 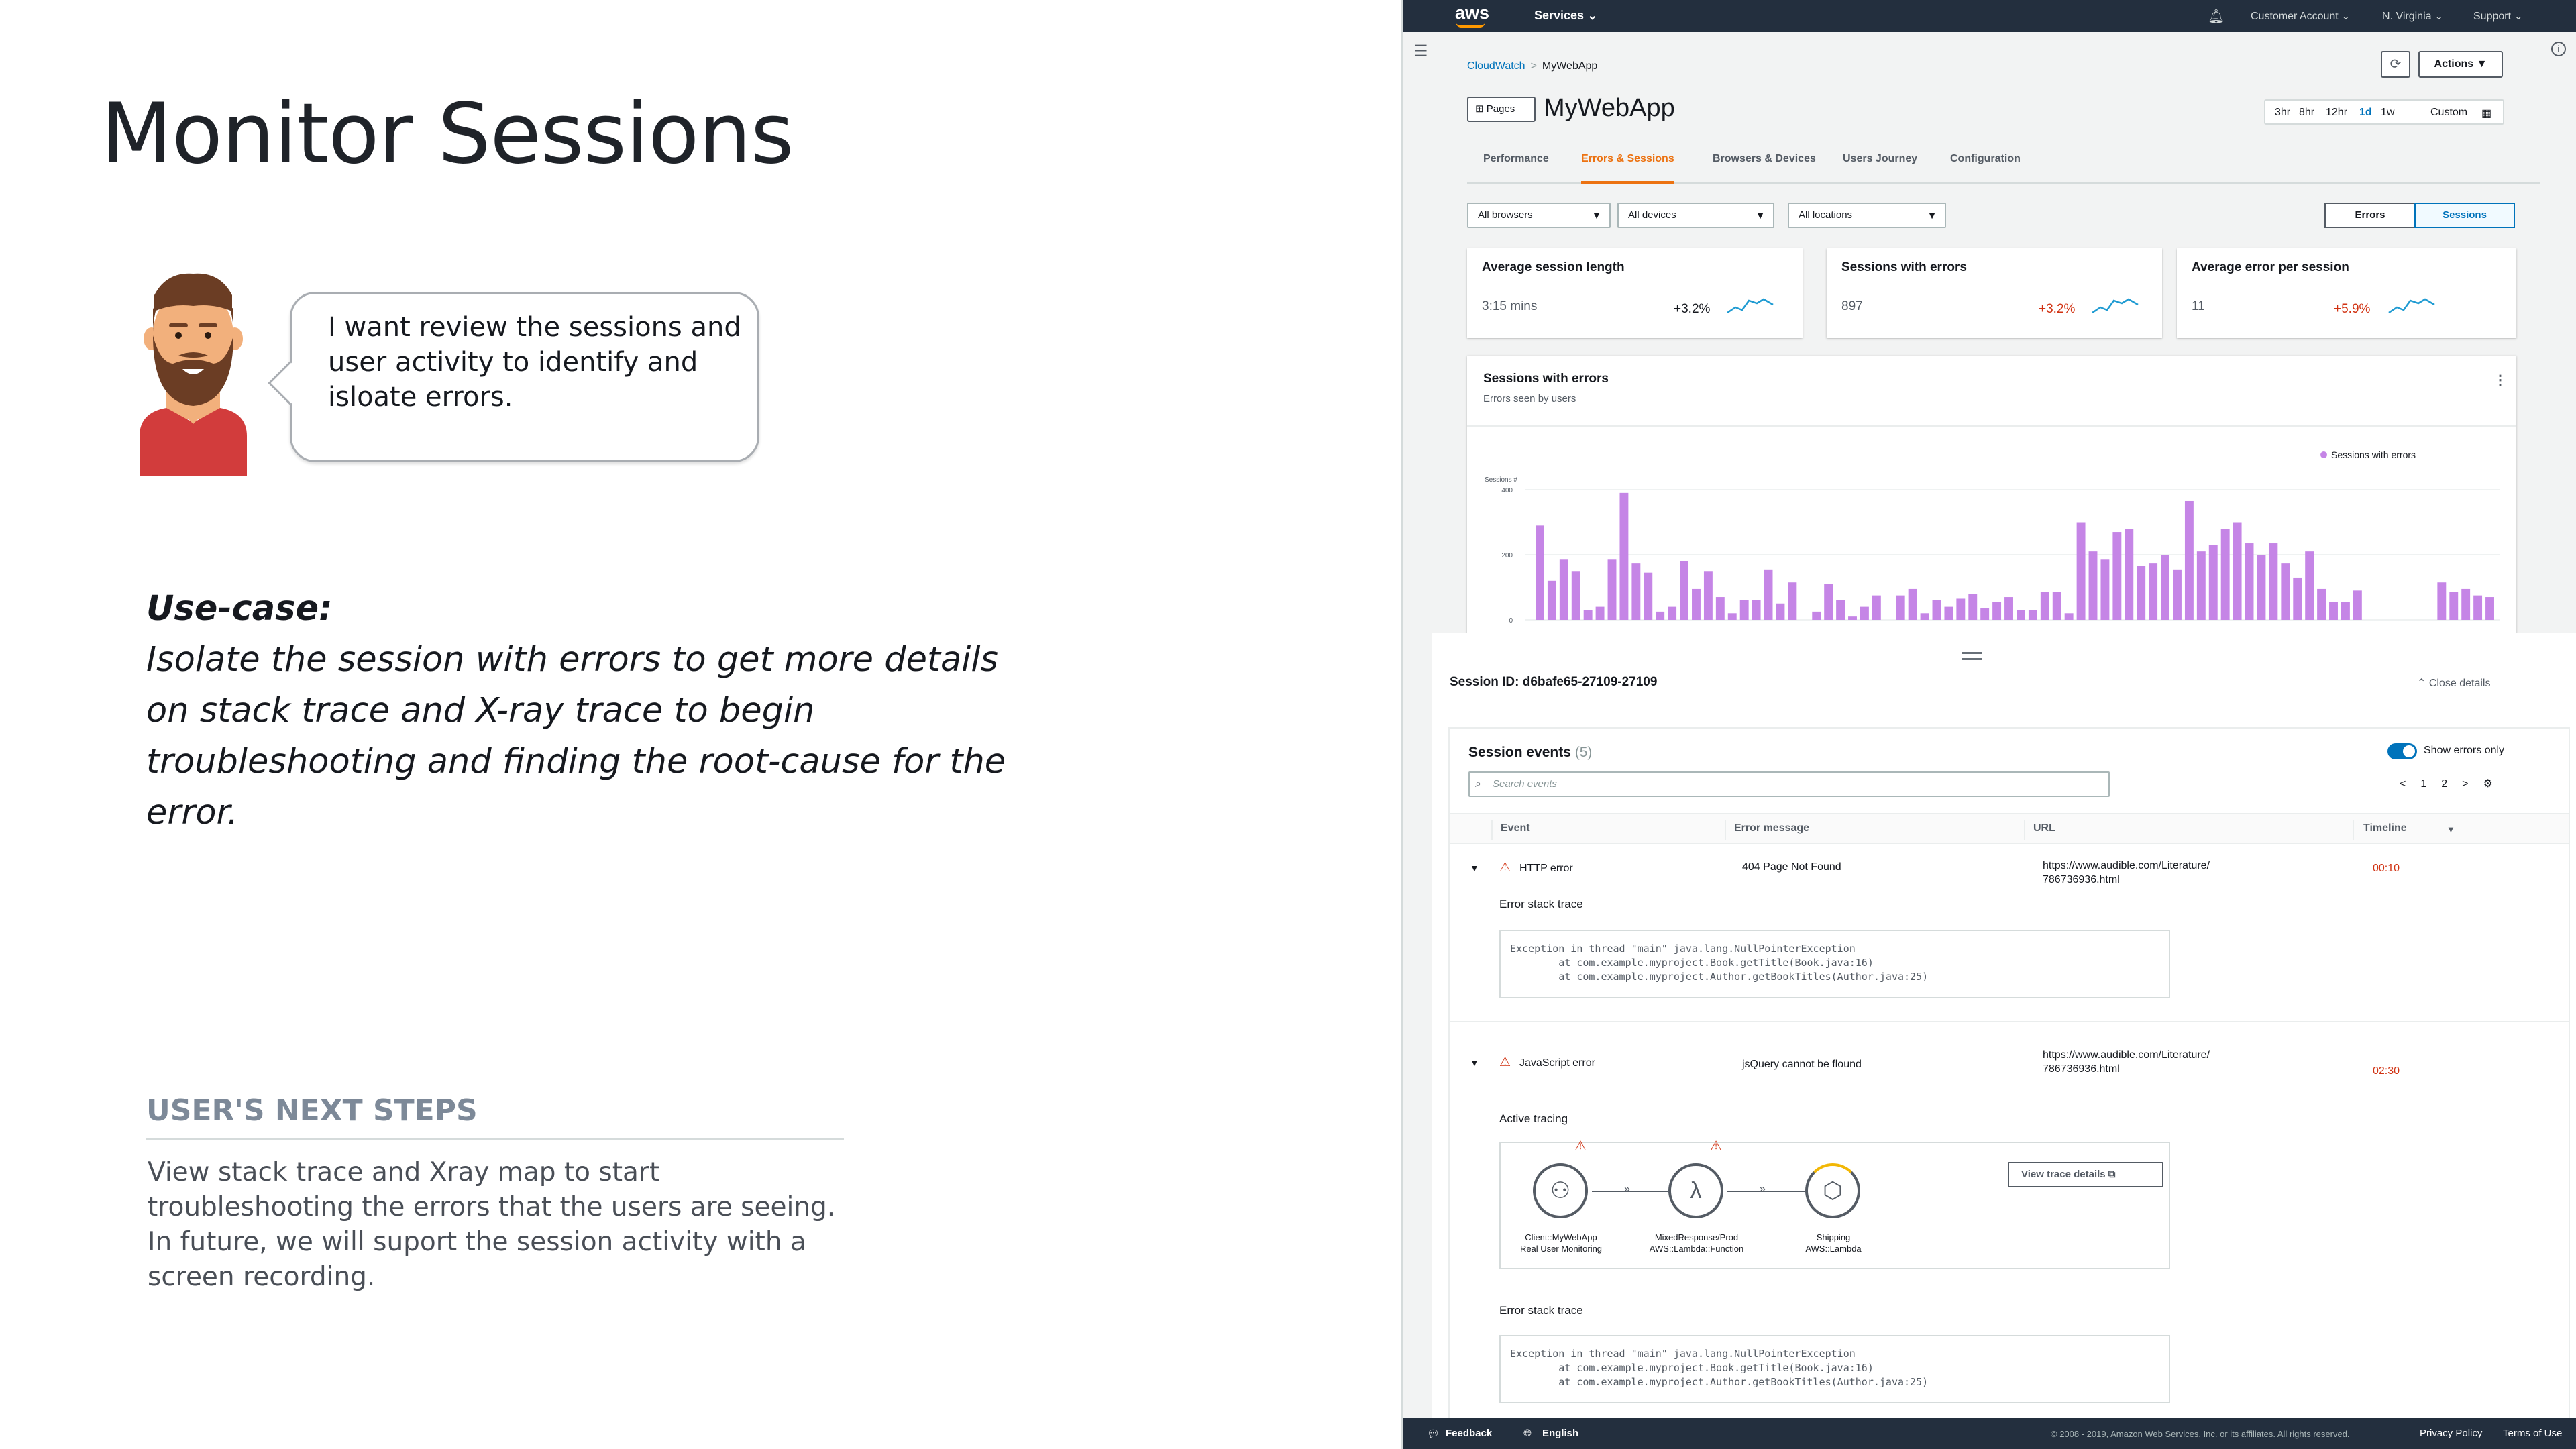 What do you see at coordinates (1560, 1190) in the screenshot?
I see `user-monitoring-icon: ⚇` at bounding box center [1560, 1190].